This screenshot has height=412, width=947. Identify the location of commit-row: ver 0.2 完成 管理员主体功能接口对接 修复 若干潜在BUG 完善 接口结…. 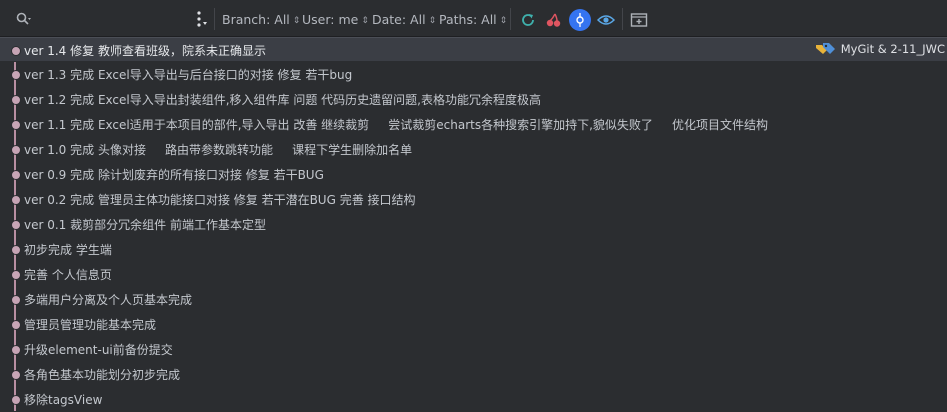
(473, 199).